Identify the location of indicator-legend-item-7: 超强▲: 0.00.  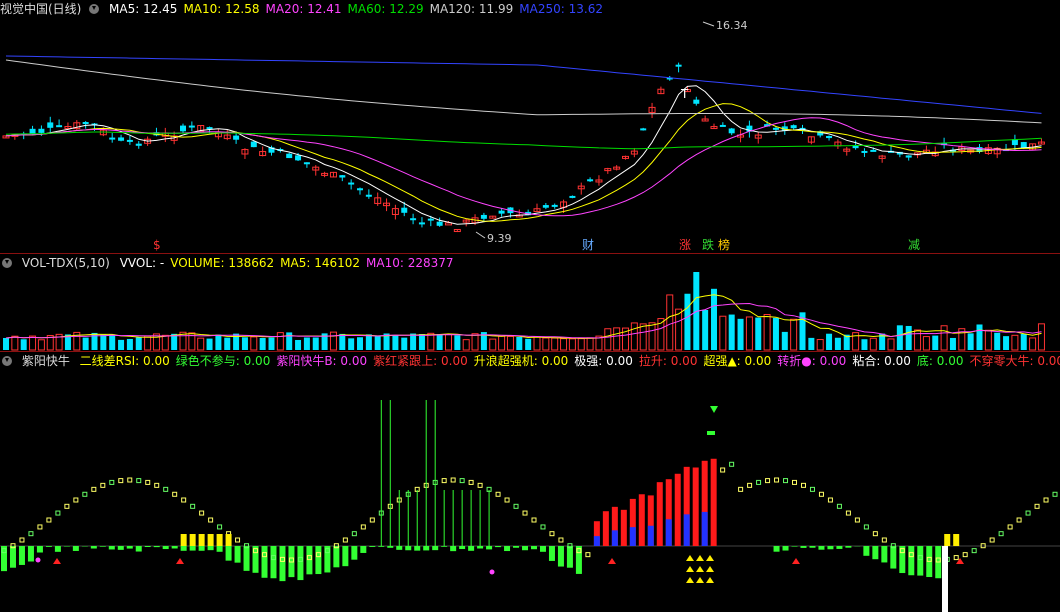
(737, 361).